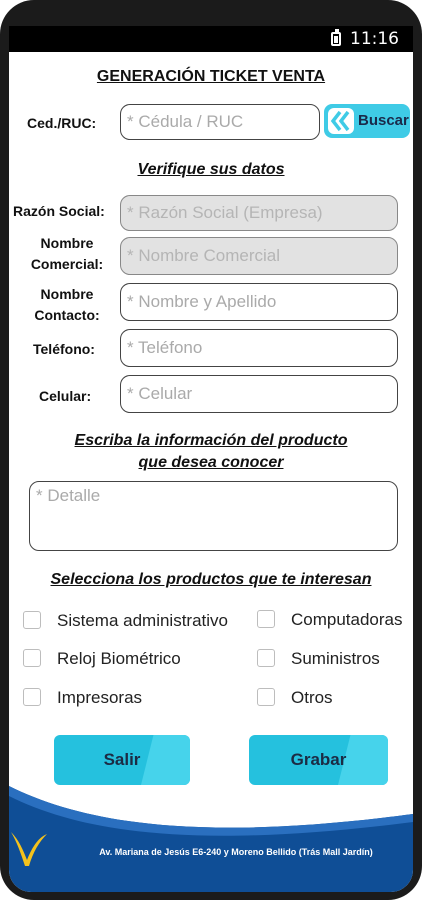  What do you see at coordinates (383, 120) in the screenshot?
I see `buscar-label: Buscar` at bounding box center [383, 120].